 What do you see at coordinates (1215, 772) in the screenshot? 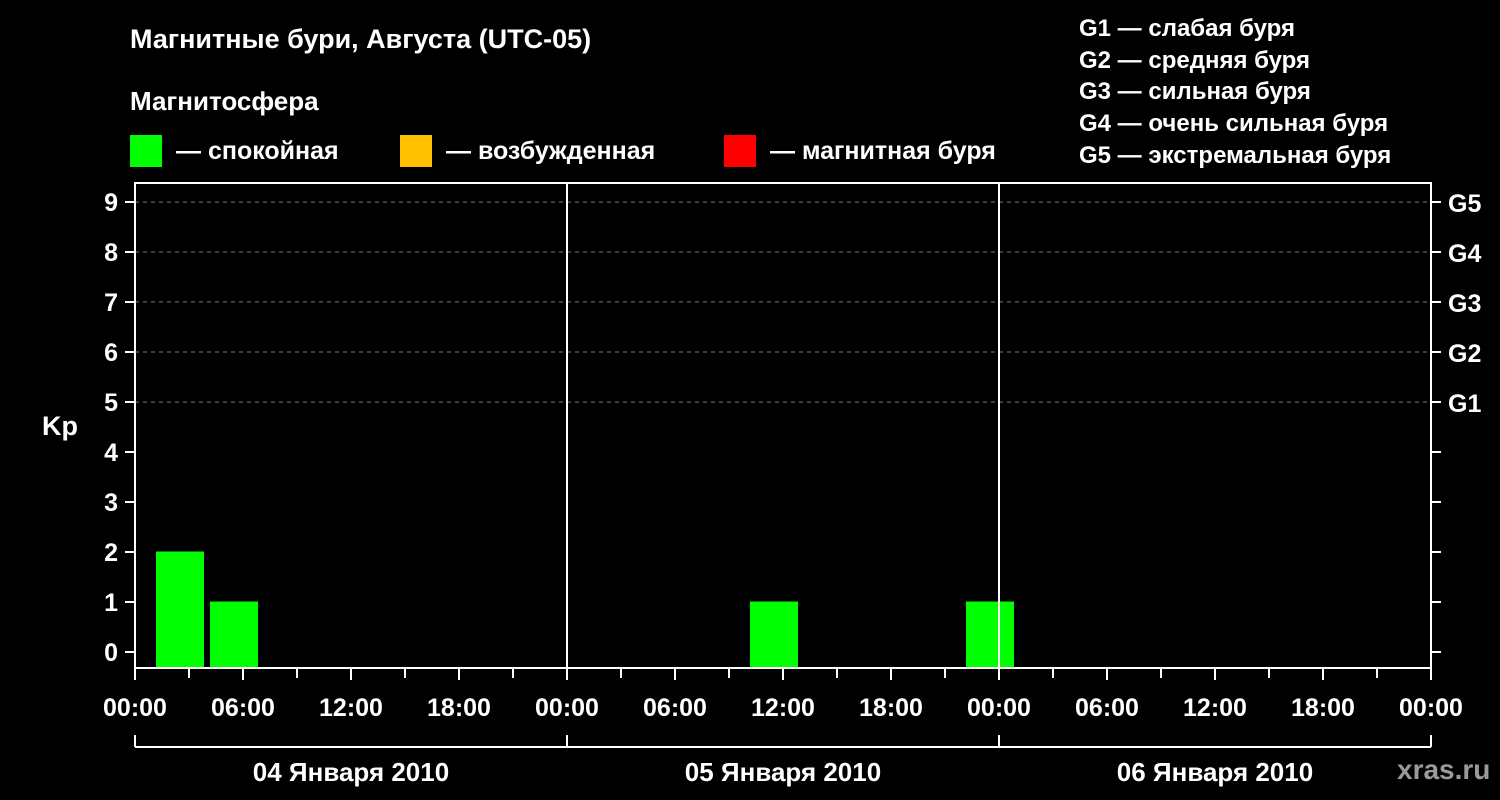
I see `day-label: 06 Января 2010` at bounding box center [1215, 772].